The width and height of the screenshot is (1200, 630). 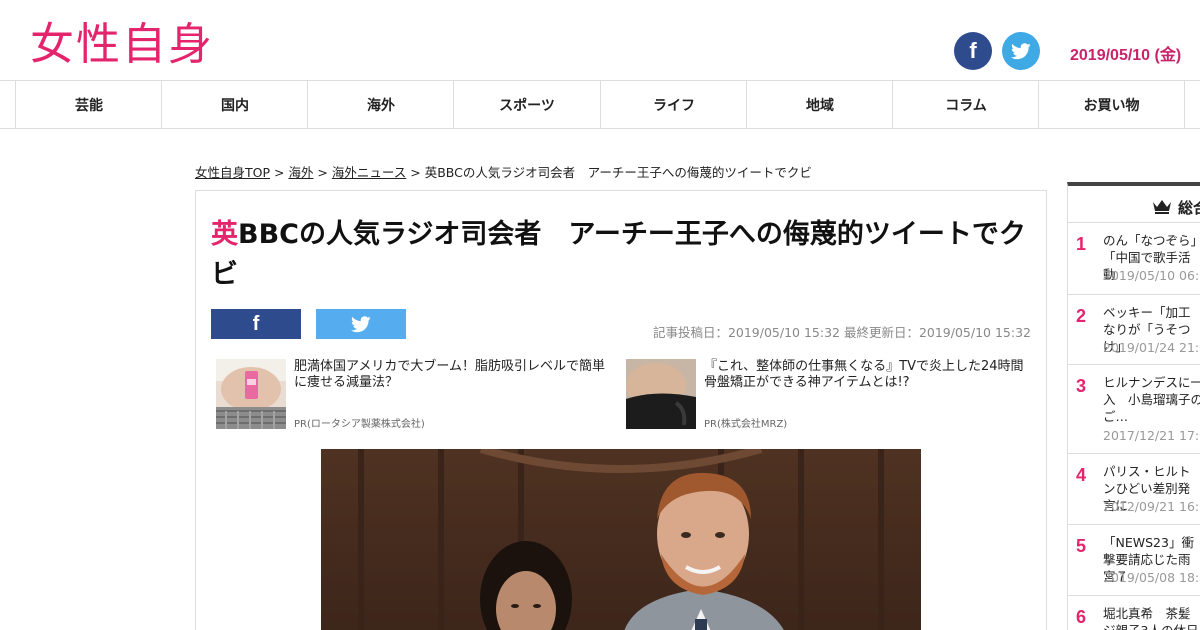 I want to click on nav-item-sports: スポーツ, so click(x=526, y=105).